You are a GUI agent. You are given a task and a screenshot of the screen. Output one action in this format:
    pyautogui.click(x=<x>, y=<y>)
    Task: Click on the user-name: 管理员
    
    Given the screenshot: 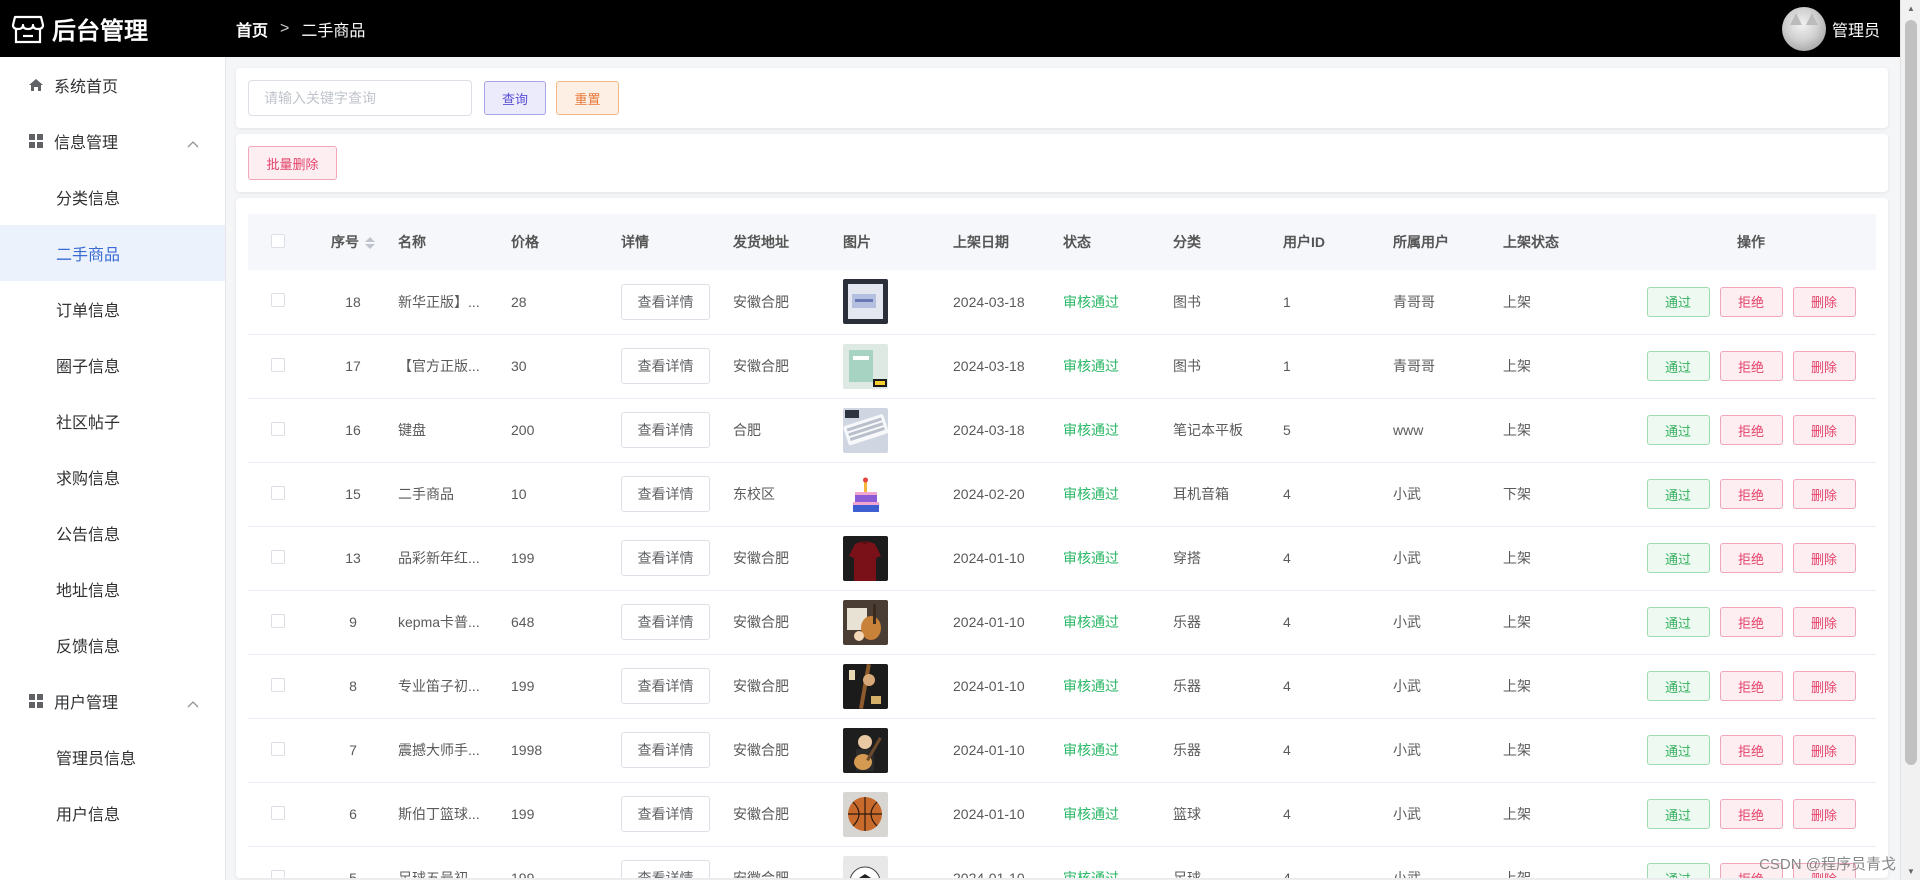 What is the action you would take?
    pyautogui.click(x=1856, y=29)
    